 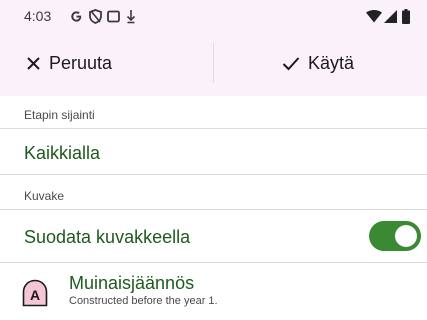 What do you see at coordinates (44, 196) in the screenshot?
I see `icon-section-label: Kuvake` at bounding box center [44, 196].